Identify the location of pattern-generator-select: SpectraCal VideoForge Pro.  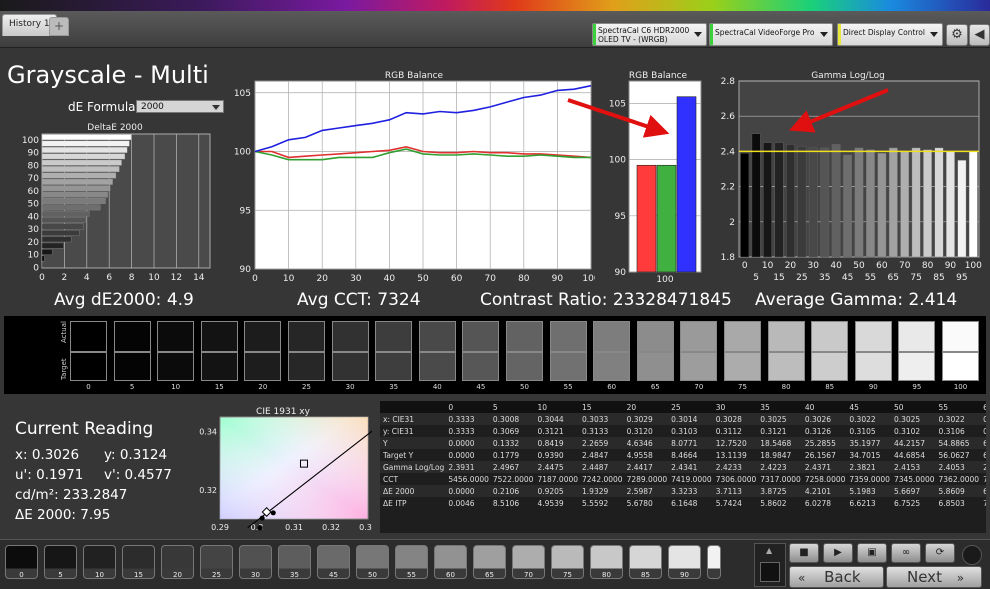
(771, 34).